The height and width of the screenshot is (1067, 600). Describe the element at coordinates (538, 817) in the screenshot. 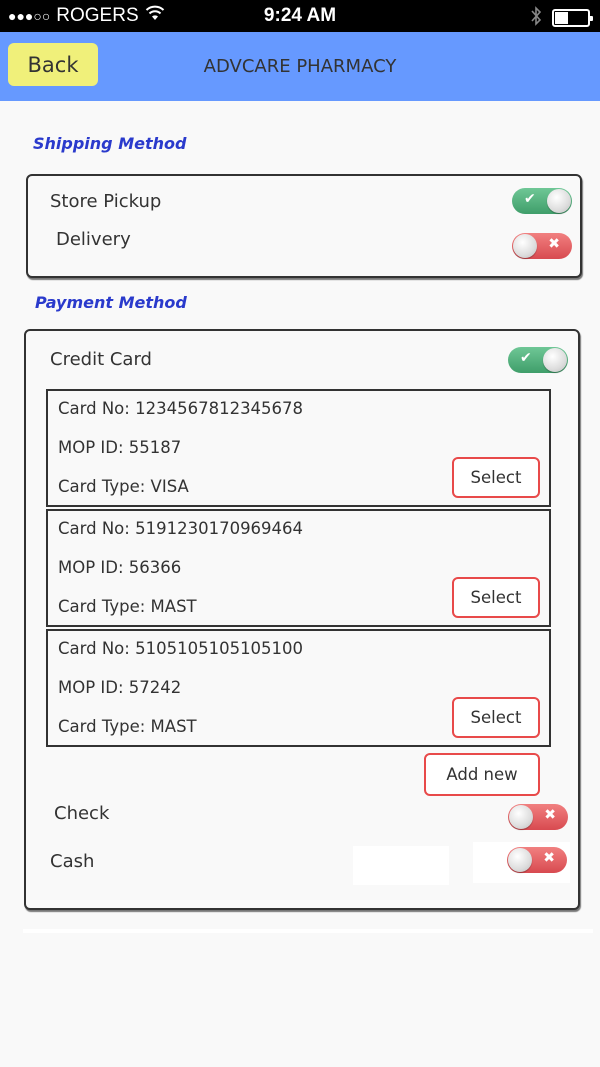

I see `check-toggle: ✖` at that location.